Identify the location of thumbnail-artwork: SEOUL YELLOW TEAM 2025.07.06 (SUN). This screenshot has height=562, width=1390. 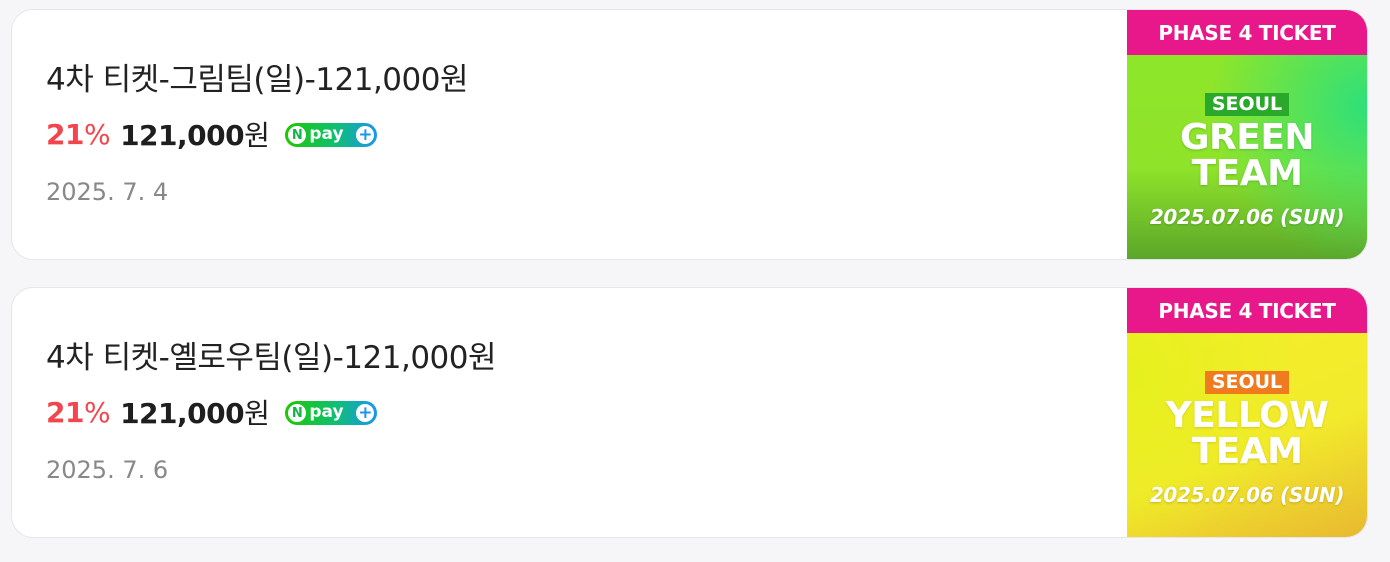
(1247, 435).